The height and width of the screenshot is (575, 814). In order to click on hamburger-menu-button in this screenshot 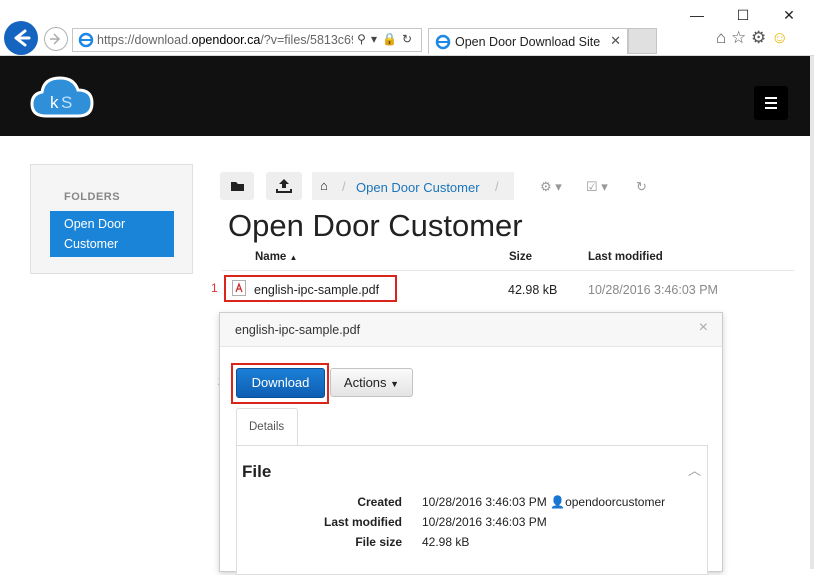, I will do `click(771, 103)`.